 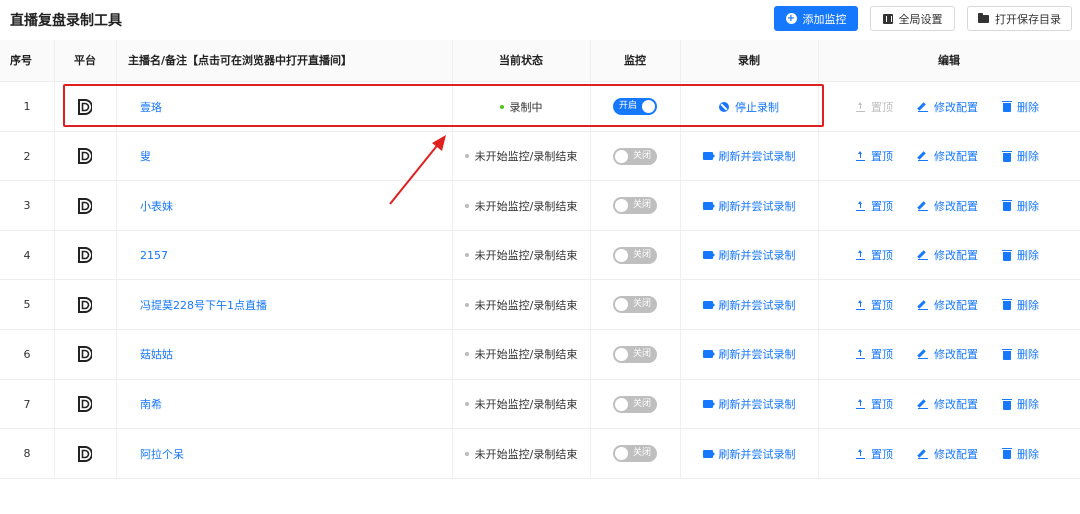 What do you see at coordinates (749, 107) in the screenshot?
I see `stop-record-button: 停止录制` at bounding box center [749, 107].